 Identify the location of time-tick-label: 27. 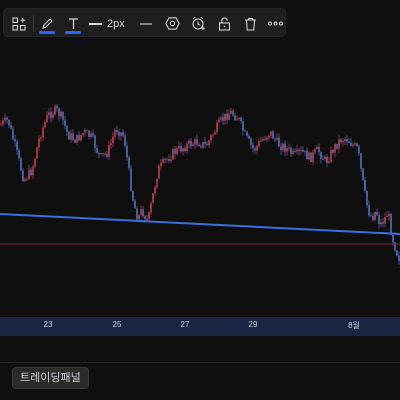
(185, 324).